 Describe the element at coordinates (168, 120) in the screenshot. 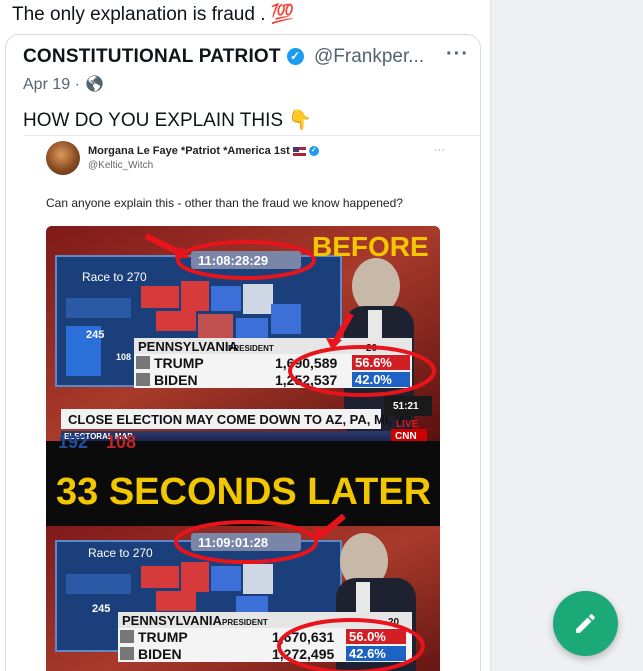

I see `quoted-tweet-text: HOW DO YOU EXPLAIN THIS 👇` at that location.